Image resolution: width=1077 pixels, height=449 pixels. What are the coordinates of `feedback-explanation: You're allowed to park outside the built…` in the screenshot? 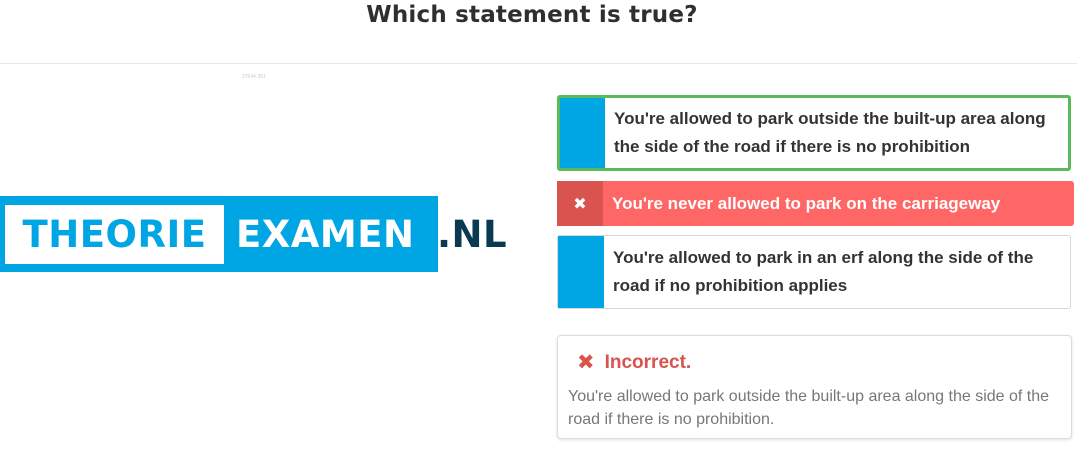 It's located at (809, 408).